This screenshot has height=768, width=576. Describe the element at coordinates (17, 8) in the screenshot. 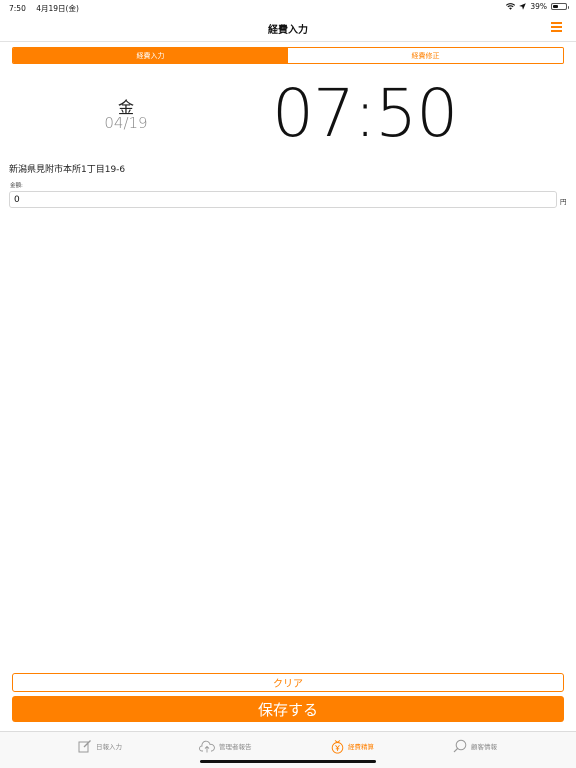

I see `status-time: 7:50` at that location.